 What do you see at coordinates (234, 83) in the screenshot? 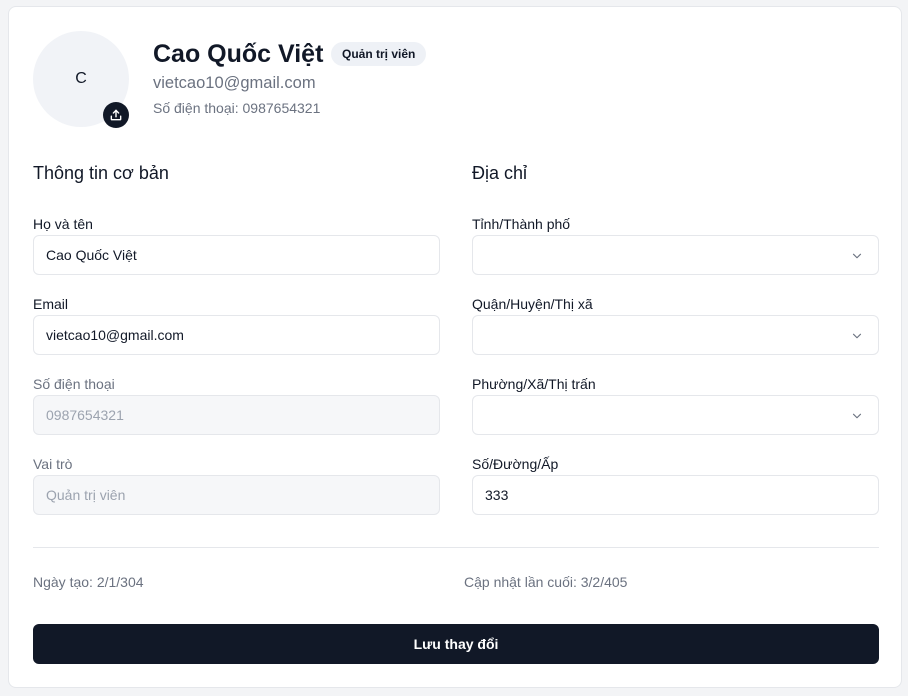
I see `profile-email: vietcao10@gmail.com` at bounding box center [234, 83].